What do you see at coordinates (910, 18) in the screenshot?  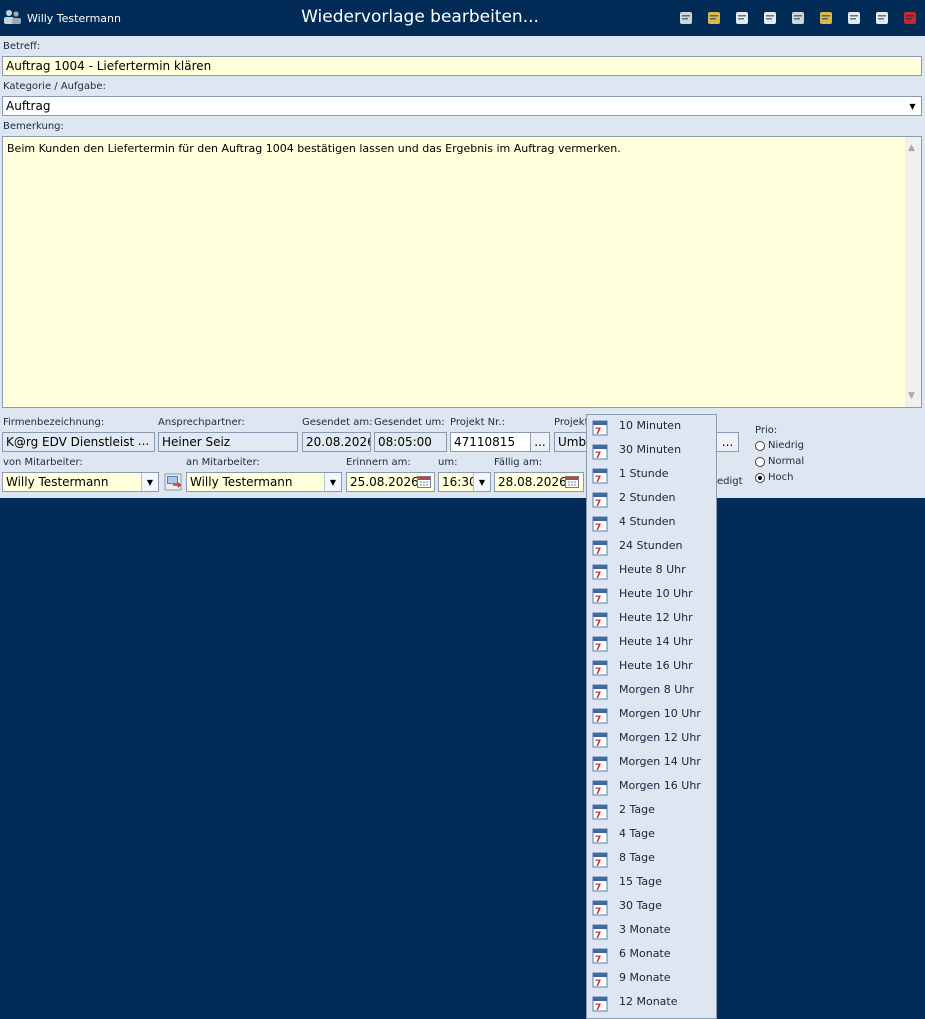 I see `exit-icon` at bounding box center [910, 18].